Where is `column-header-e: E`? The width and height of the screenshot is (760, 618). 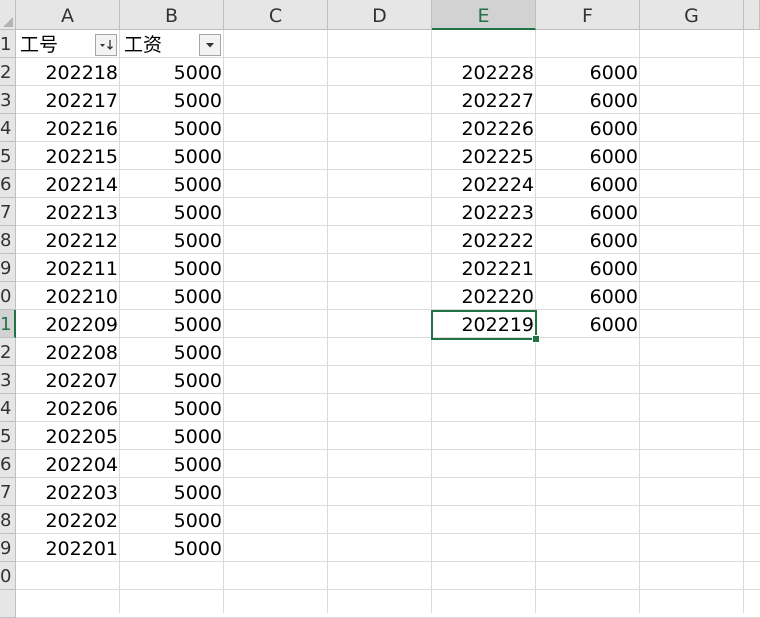
column-header-e: E is located at coordinates (484, 15).